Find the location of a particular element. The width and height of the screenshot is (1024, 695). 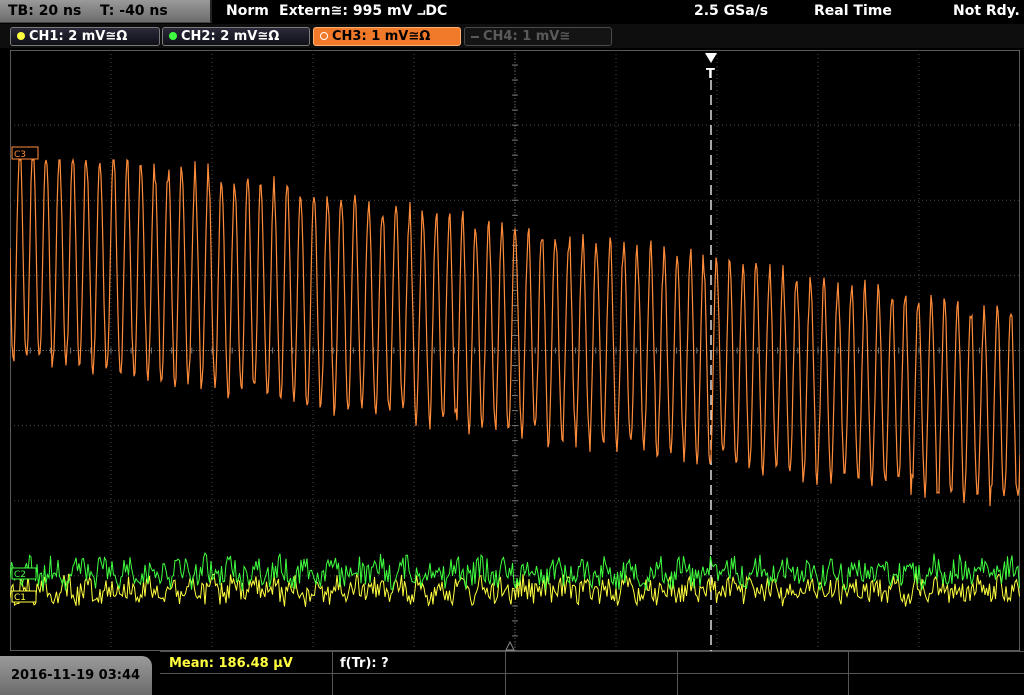

channel-2-dot-icon is located at coordinates (173, 36).